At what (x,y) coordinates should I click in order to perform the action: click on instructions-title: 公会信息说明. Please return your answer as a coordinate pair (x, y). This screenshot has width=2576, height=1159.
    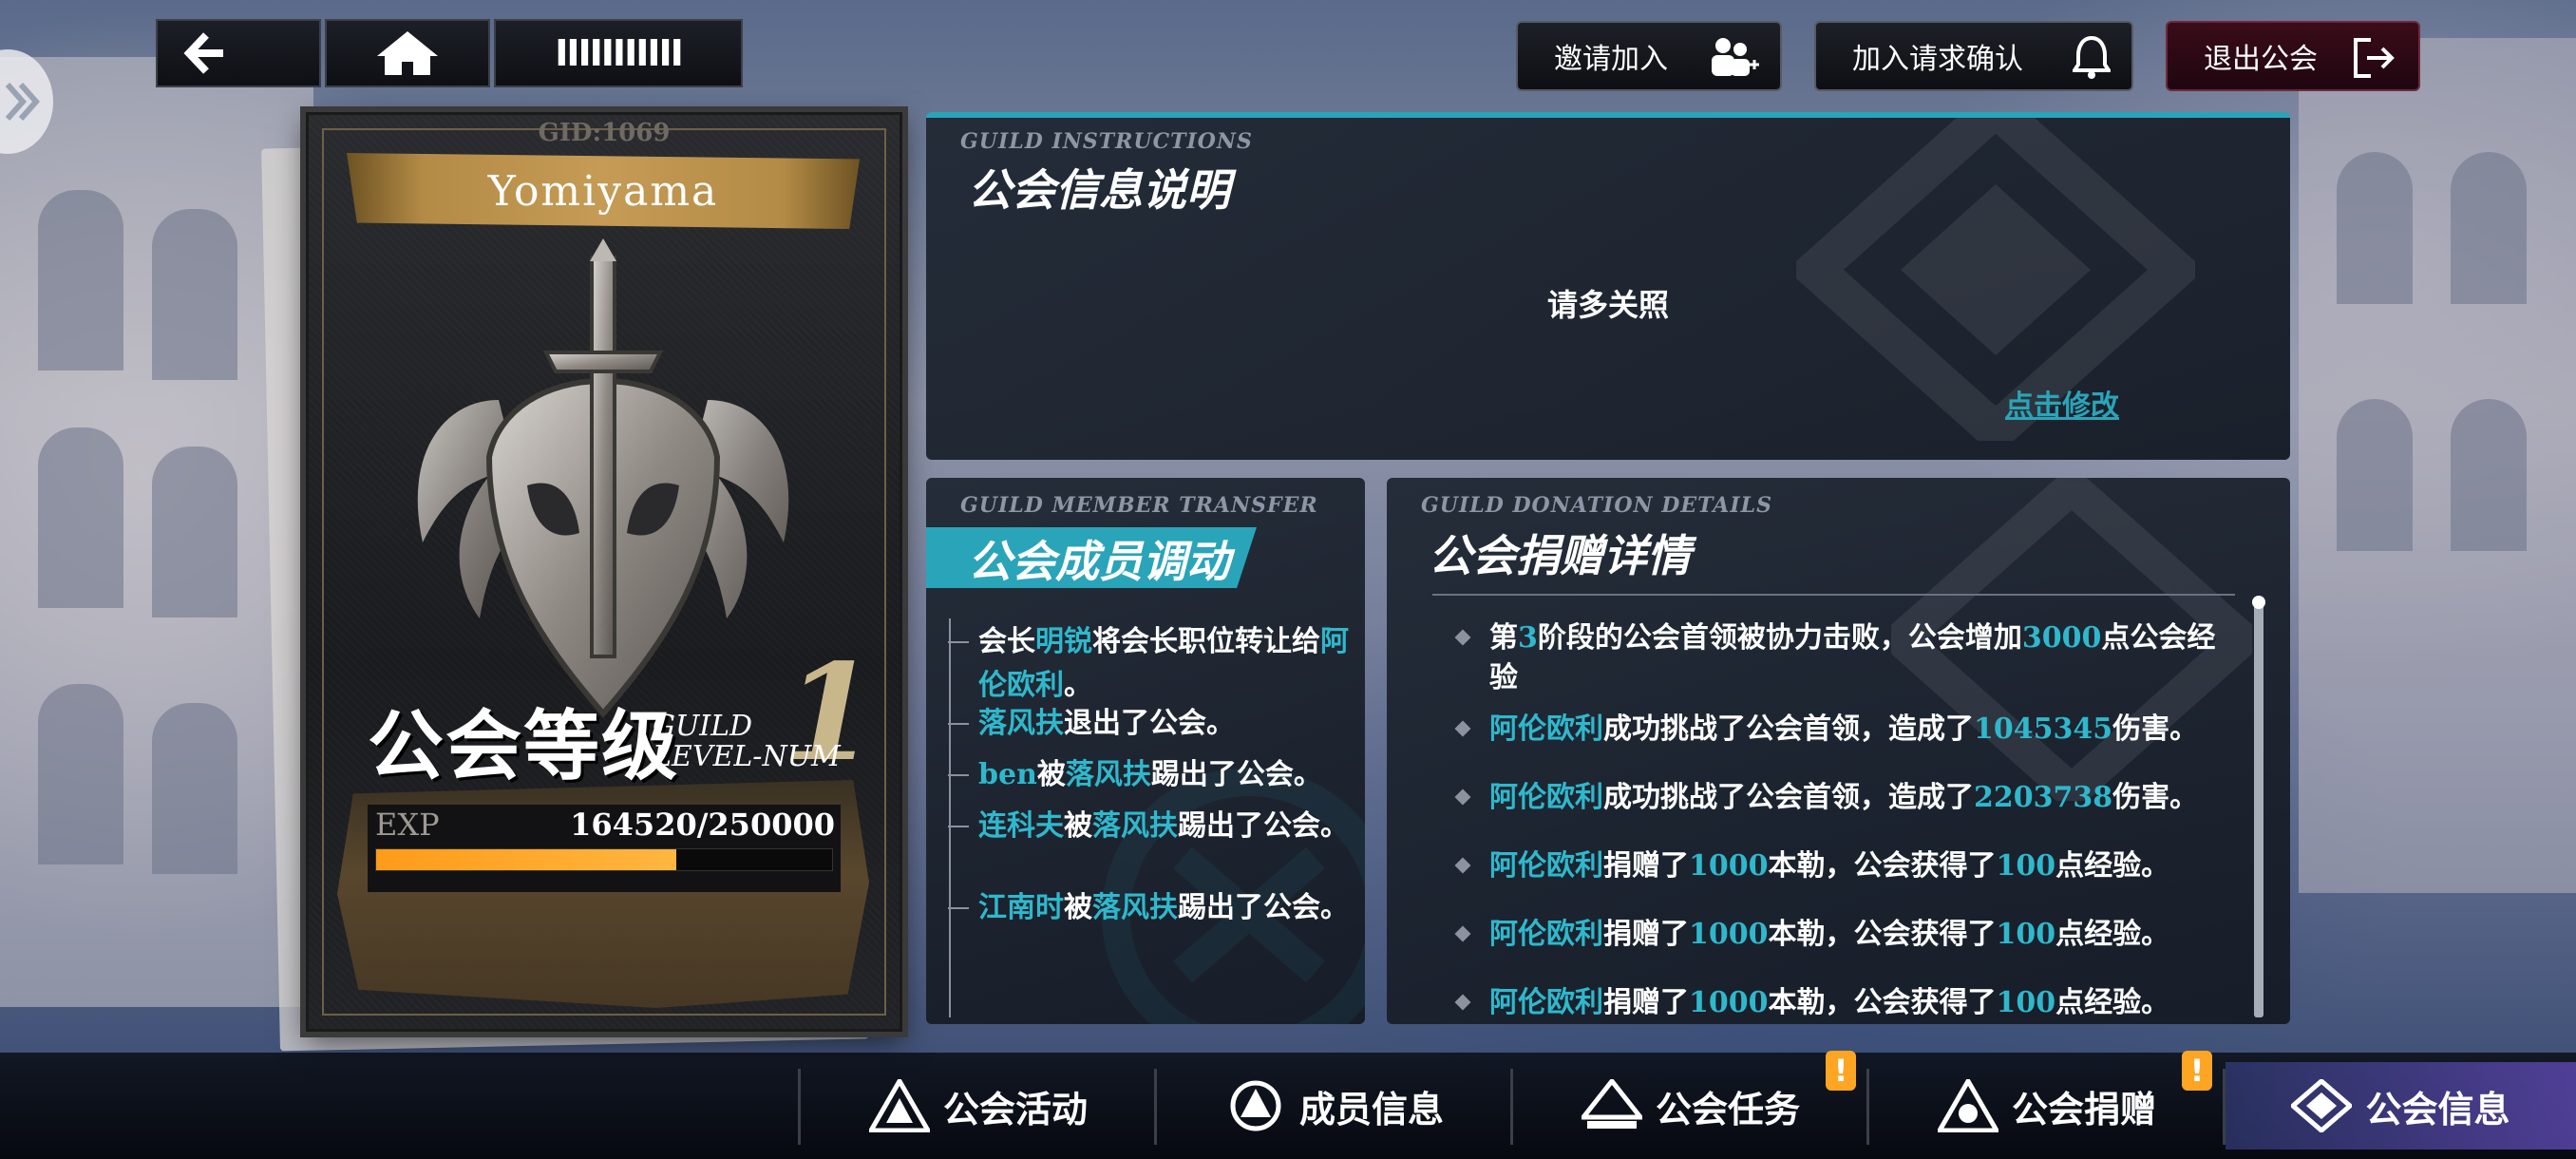
    Looking at the image, I should click on (1099, 190).